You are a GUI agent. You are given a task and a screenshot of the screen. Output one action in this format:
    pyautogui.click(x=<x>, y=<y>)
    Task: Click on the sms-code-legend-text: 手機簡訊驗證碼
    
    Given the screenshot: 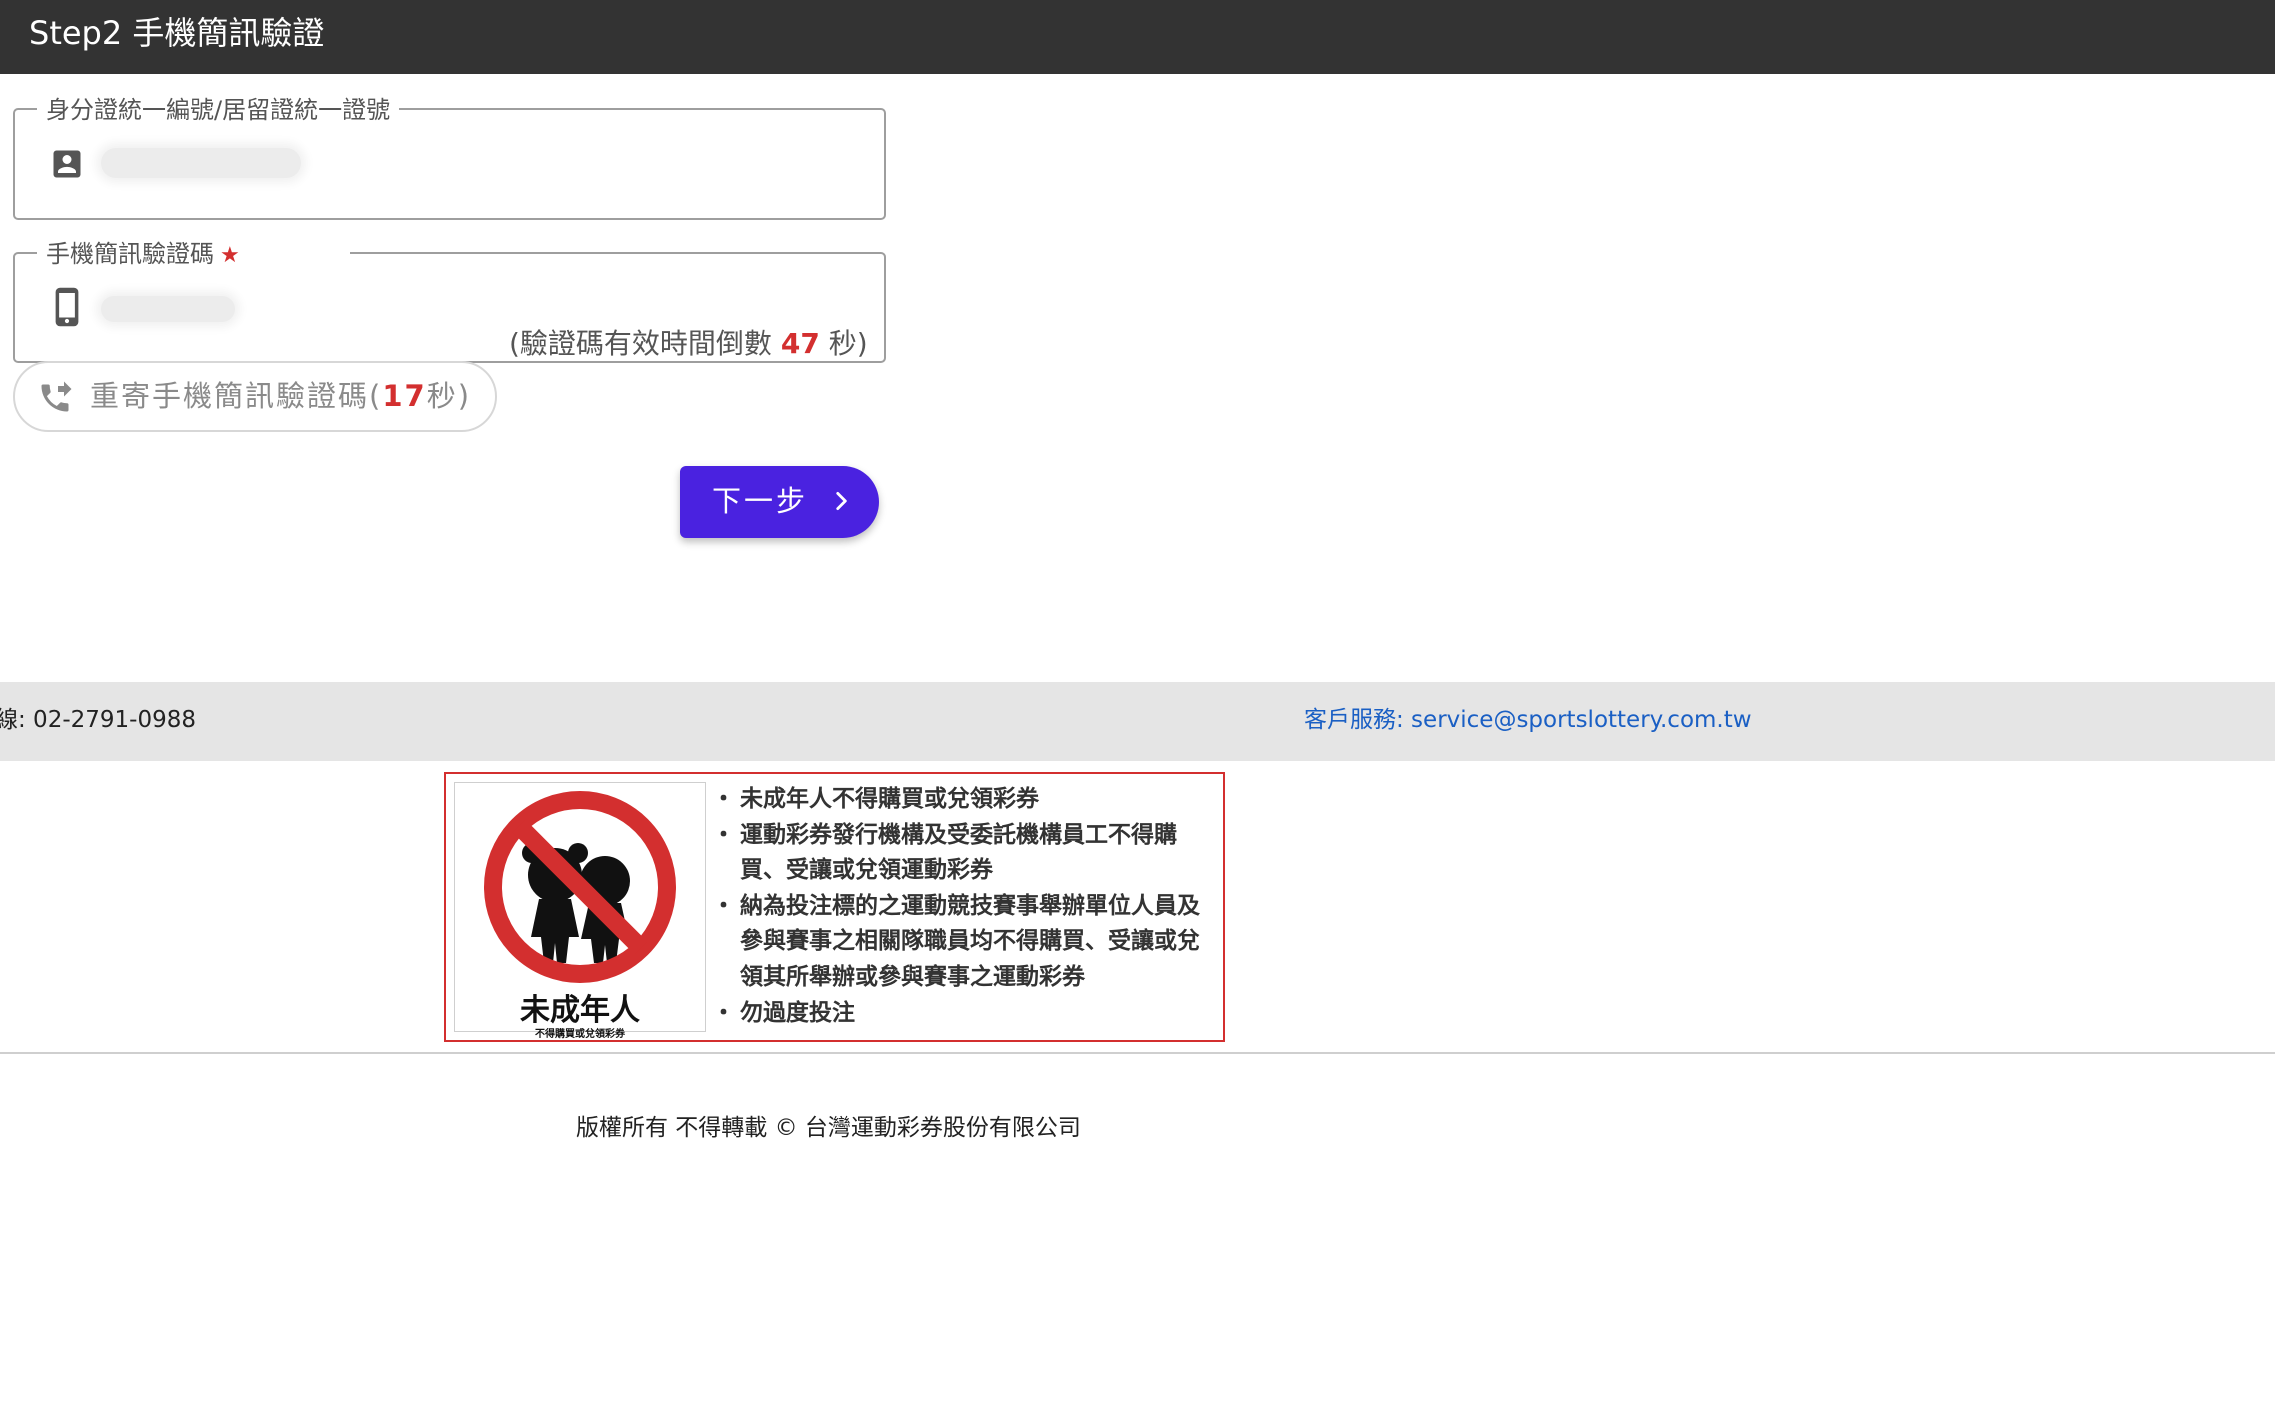 What is the action you would take?
    pyautogui.click(x=130, y=254)
    